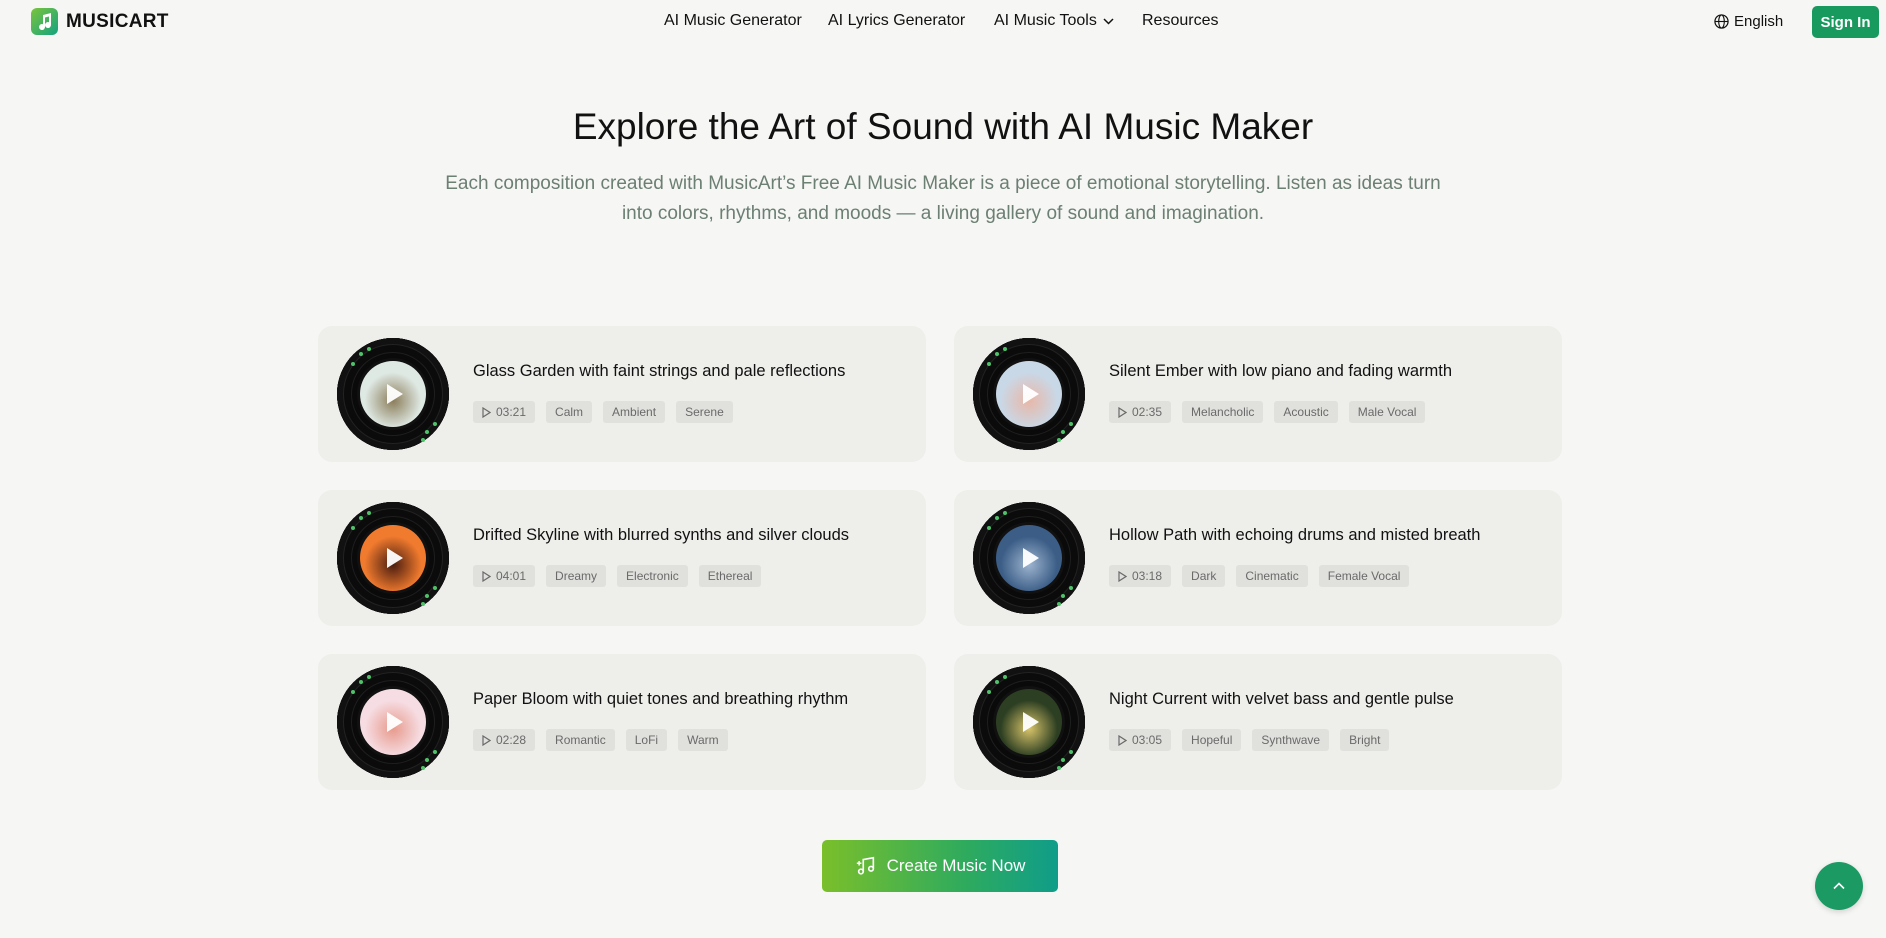  I want to click on duration-text: 03:05, so click(1147, 740).